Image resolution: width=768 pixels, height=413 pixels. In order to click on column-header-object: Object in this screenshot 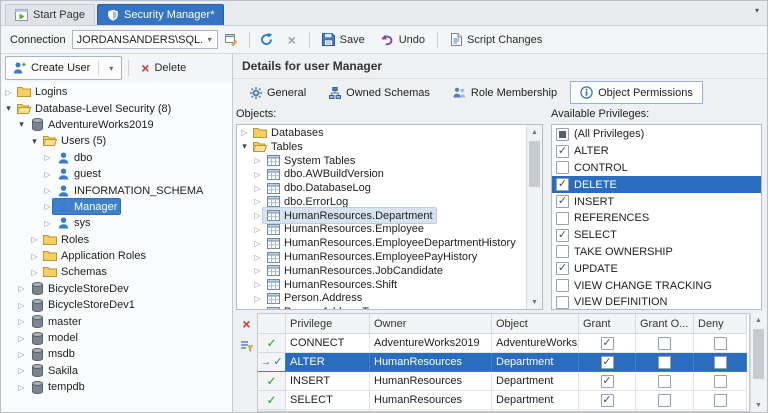, I will do `click(535, 324)`.